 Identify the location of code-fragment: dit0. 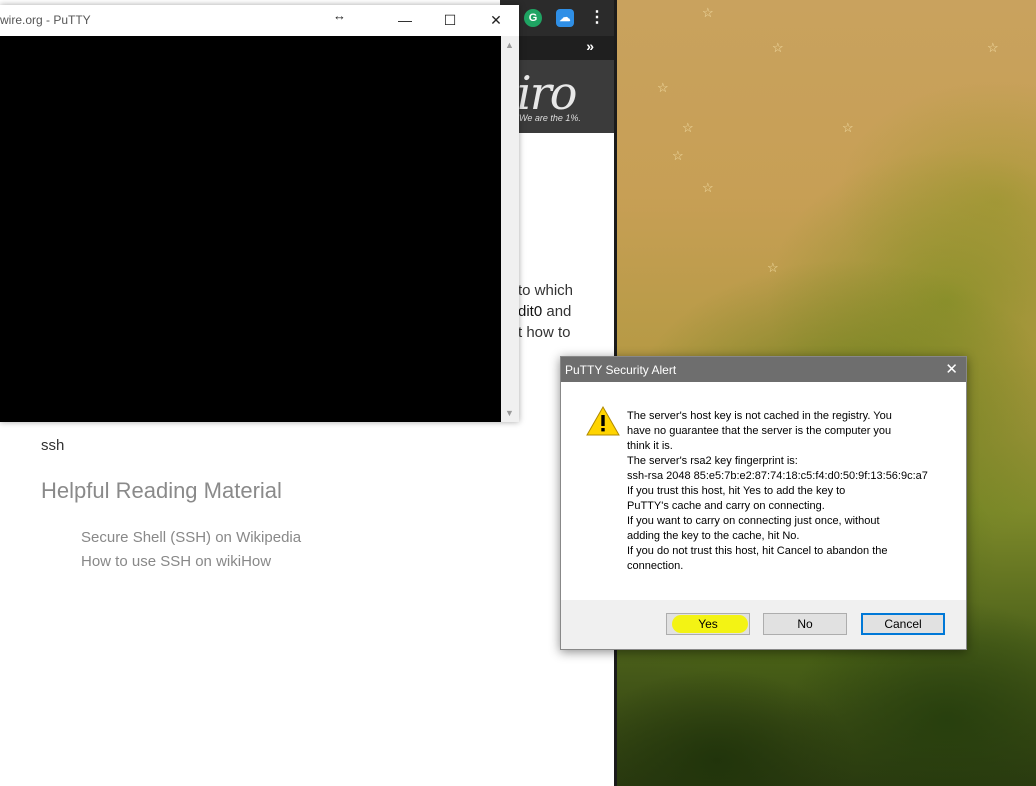
(530, 311).